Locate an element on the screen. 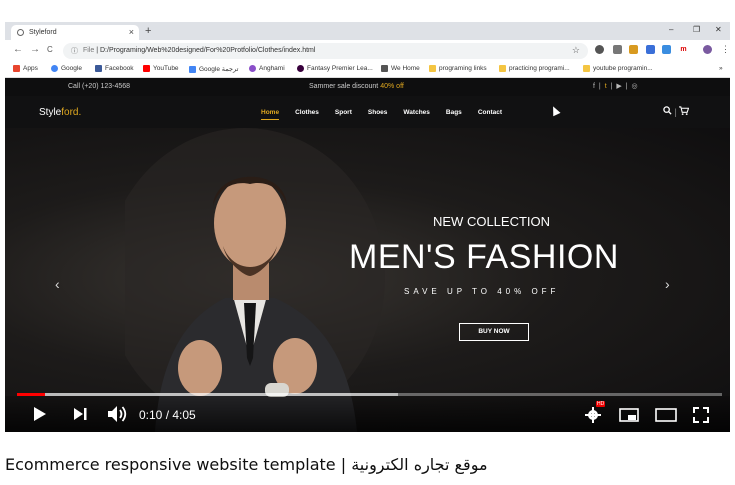  extension-icon: m is located at coordinates (683, 49).